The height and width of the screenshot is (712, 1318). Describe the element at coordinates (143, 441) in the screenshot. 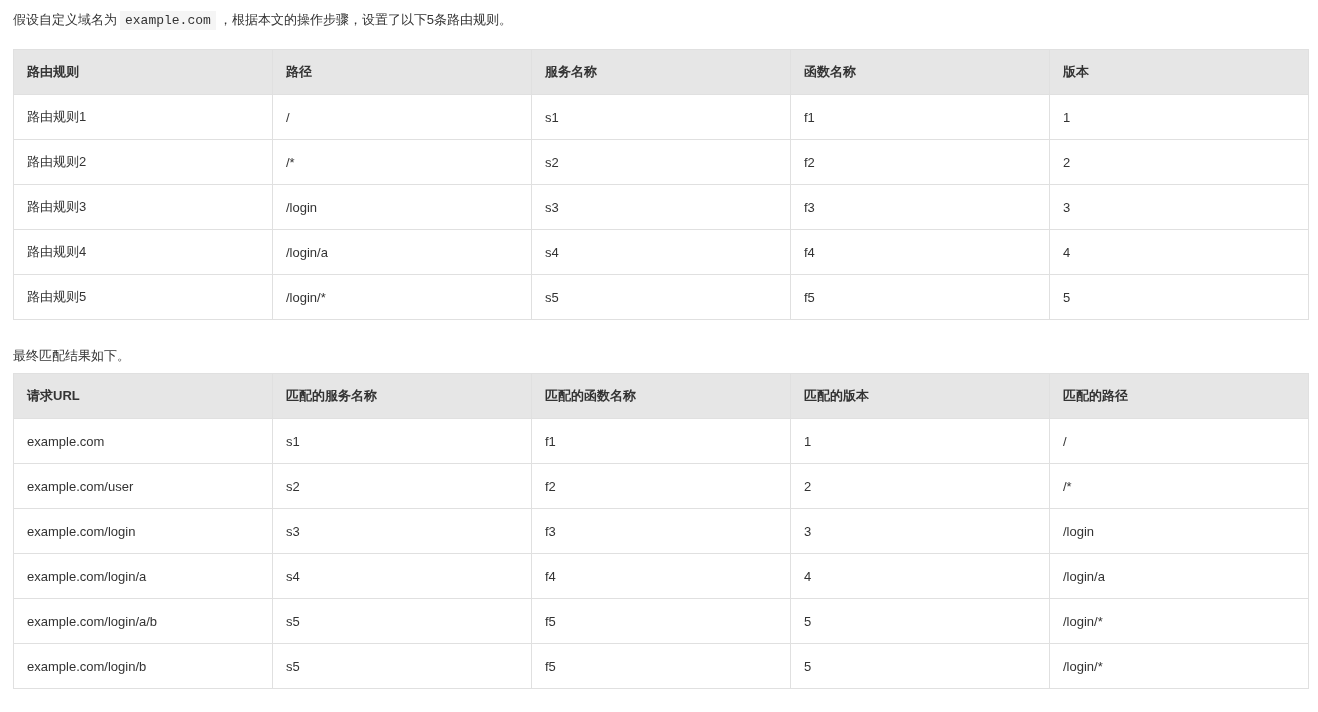

I see `table-cell: example.com` at that location.